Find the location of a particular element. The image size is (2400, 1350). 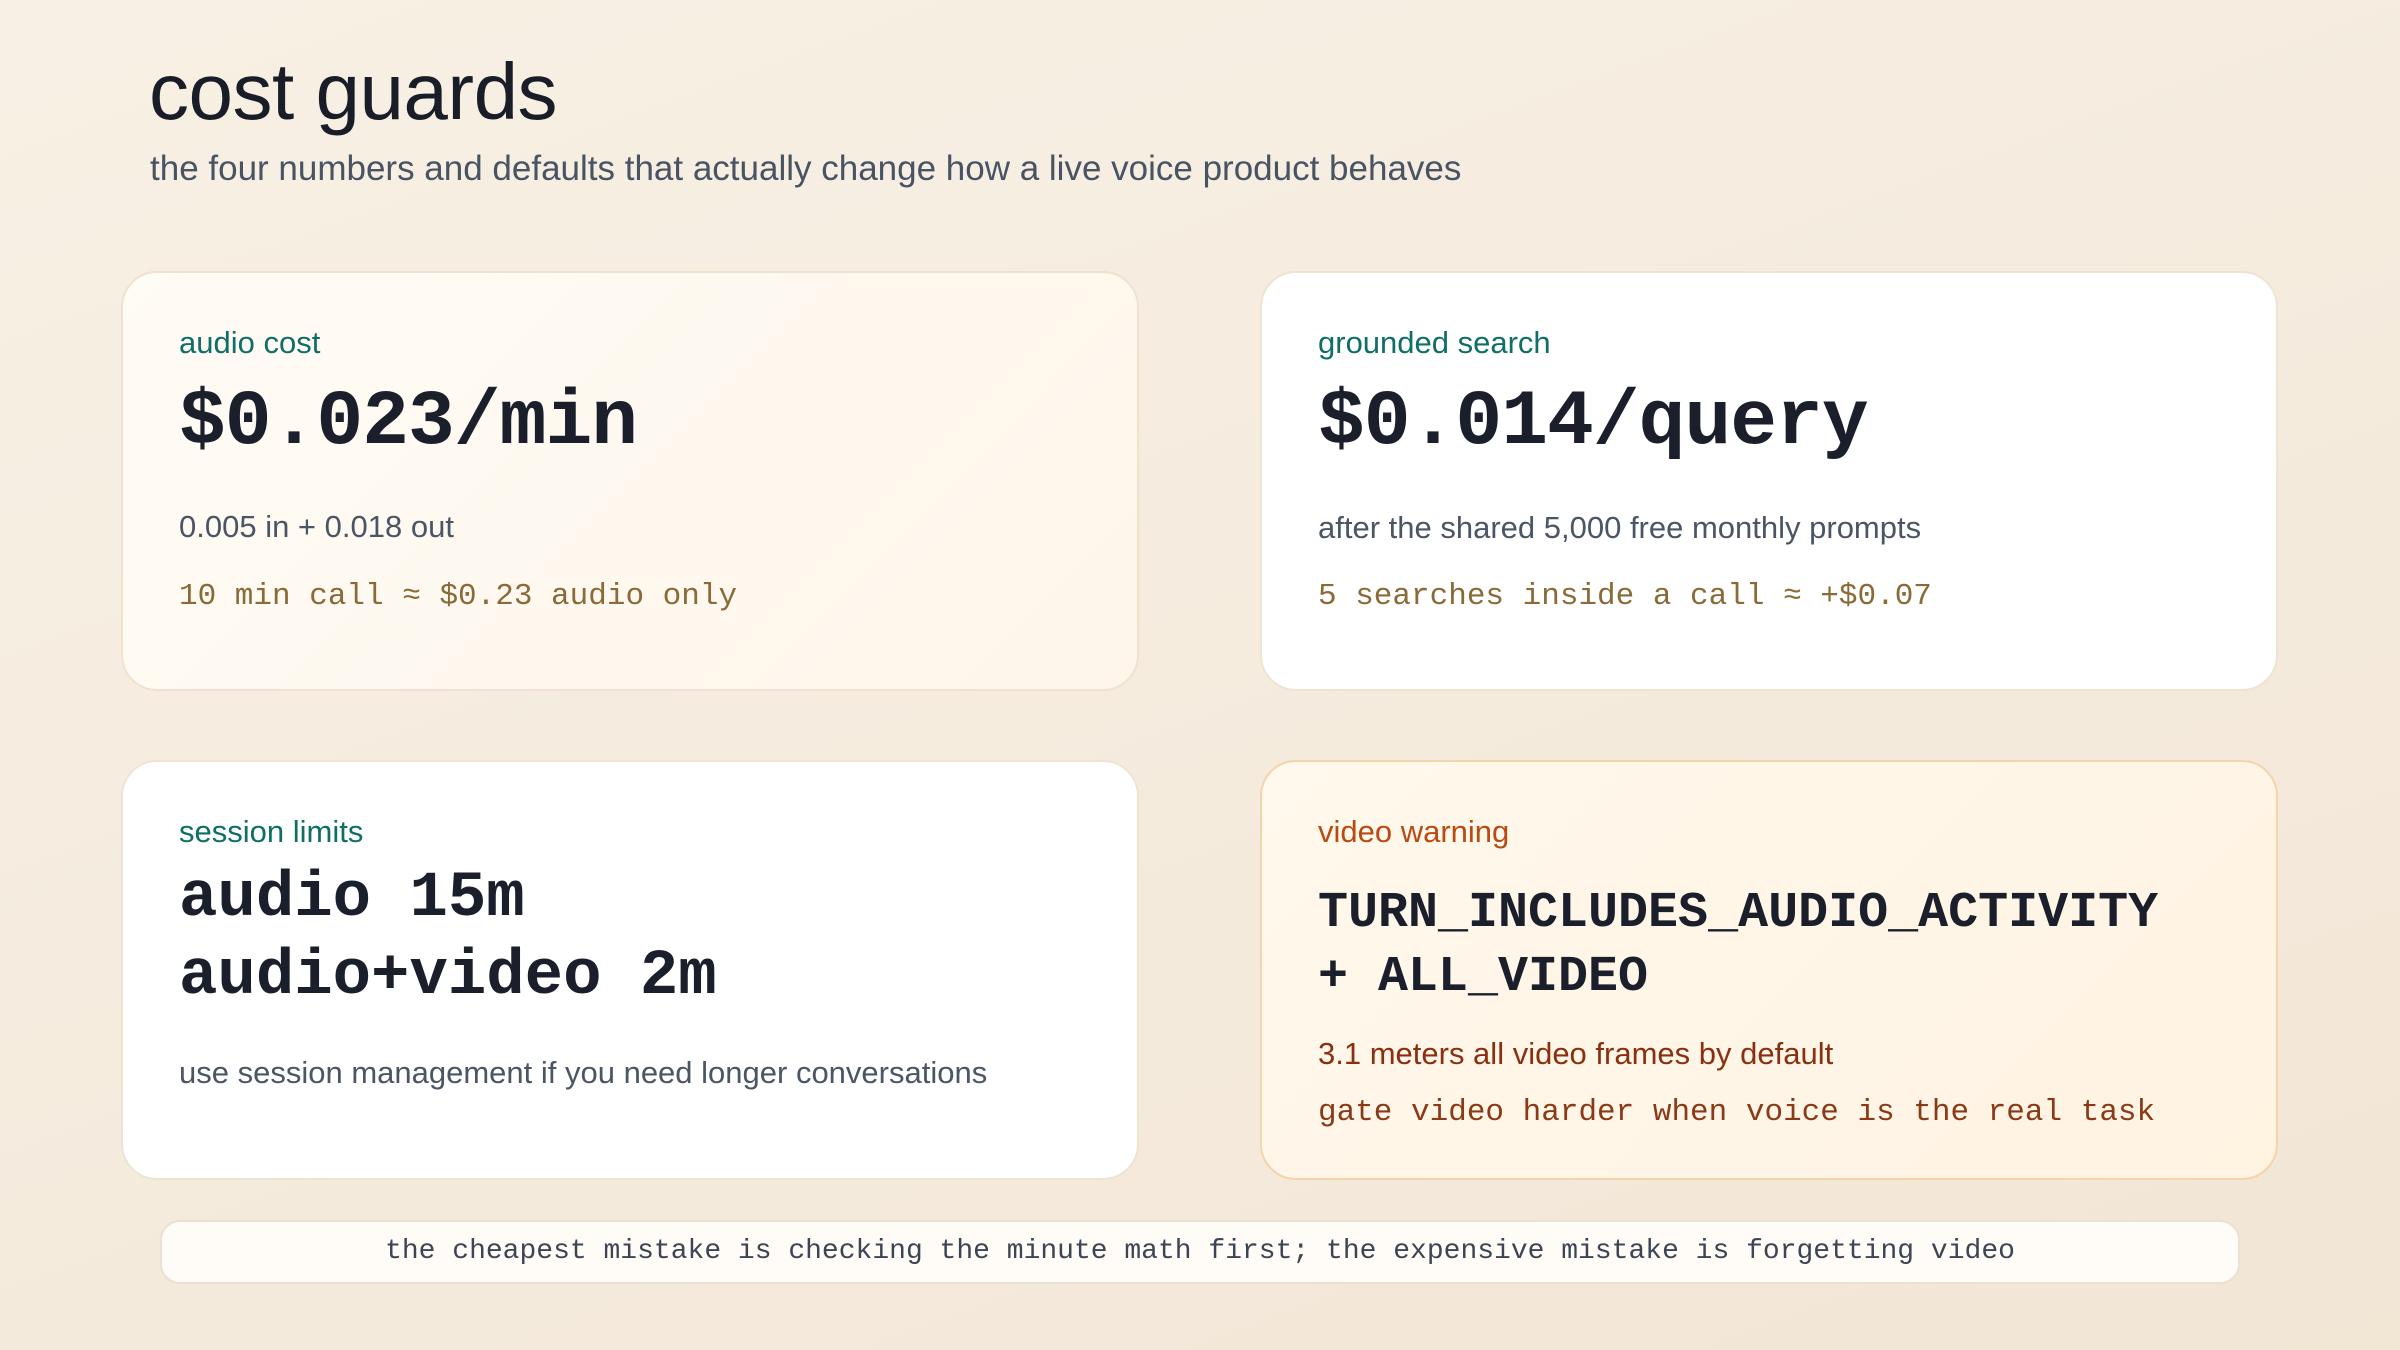

video-warning-setting: TURN_INCLUDES_AUDIO_ACTIVITY + ALL_VIDEO is located at coordinates (1738, 946).